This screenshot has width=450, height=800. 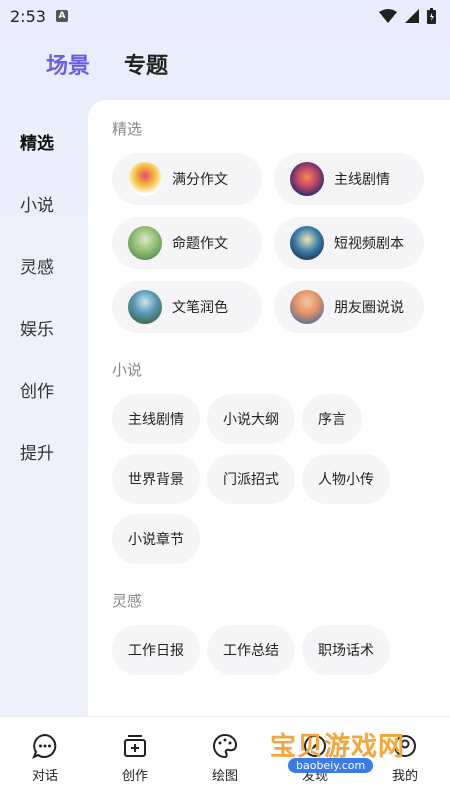 I want to click on tab-topics: 专题, so click(x=146, y=64).